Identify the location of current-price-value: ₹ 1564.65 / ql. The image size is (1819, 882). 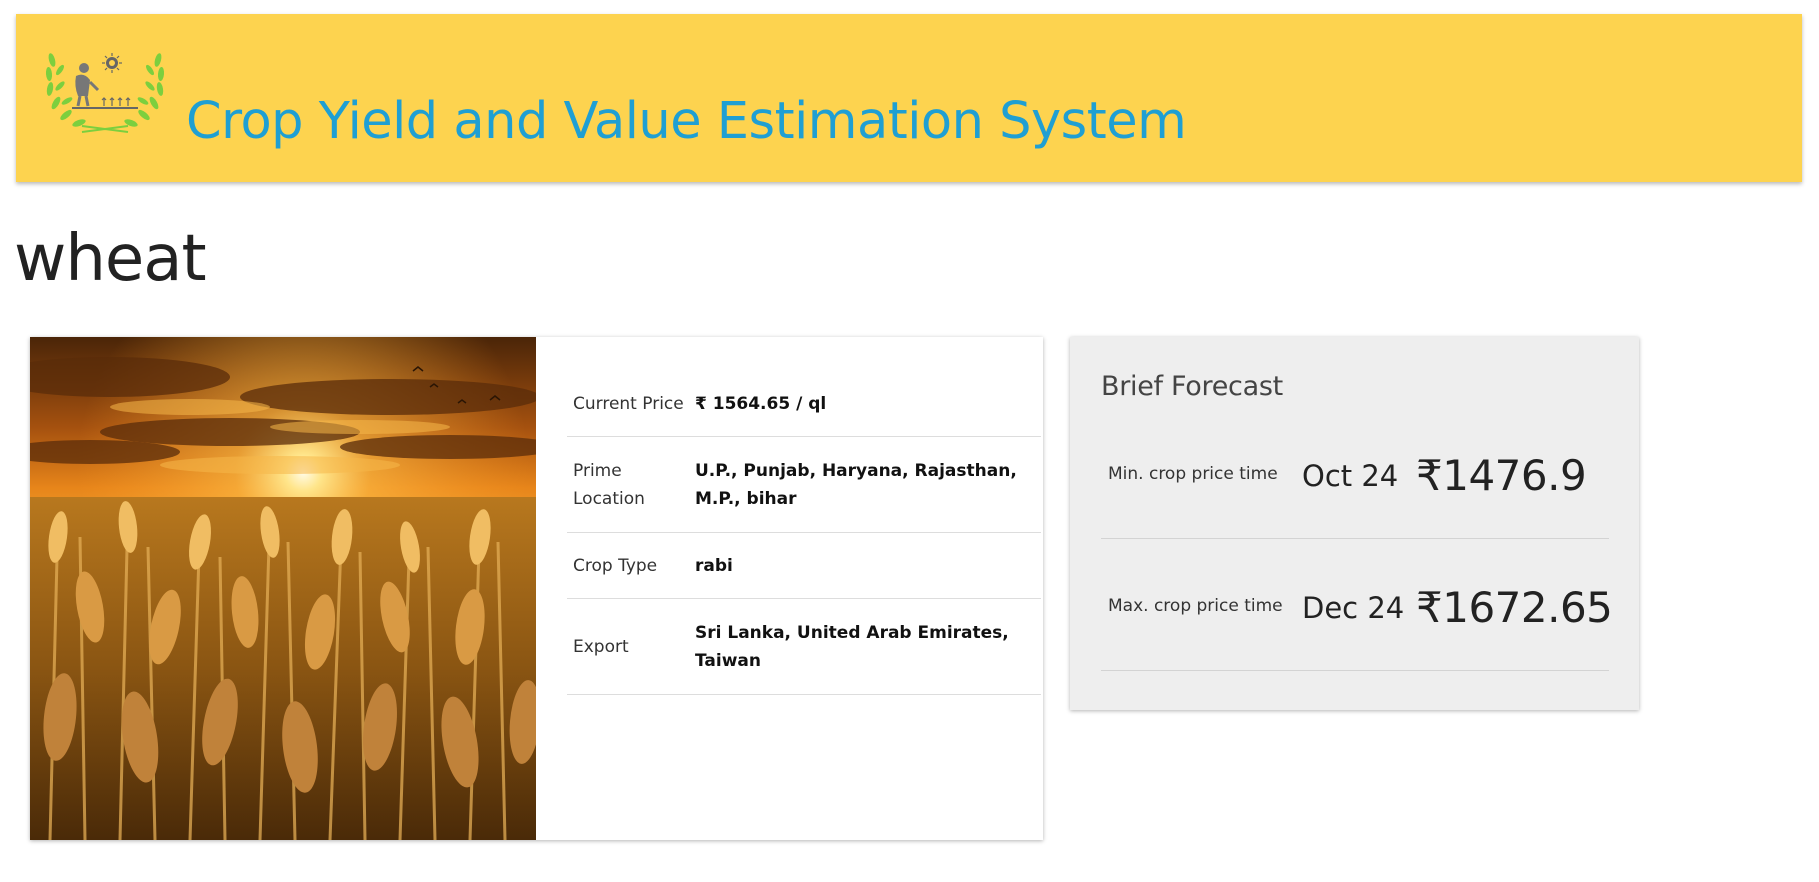
(761, 403).